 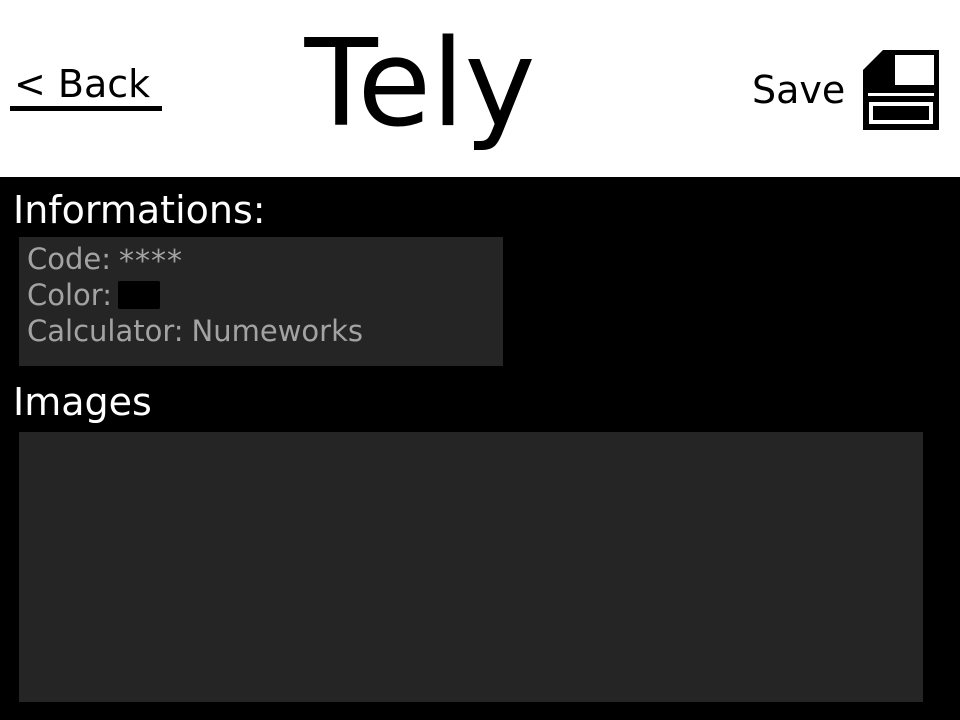 What do you see at coordinates (151, 262) in the screenshot?
I see `code-value: ****` at bounding box center [151, 262].